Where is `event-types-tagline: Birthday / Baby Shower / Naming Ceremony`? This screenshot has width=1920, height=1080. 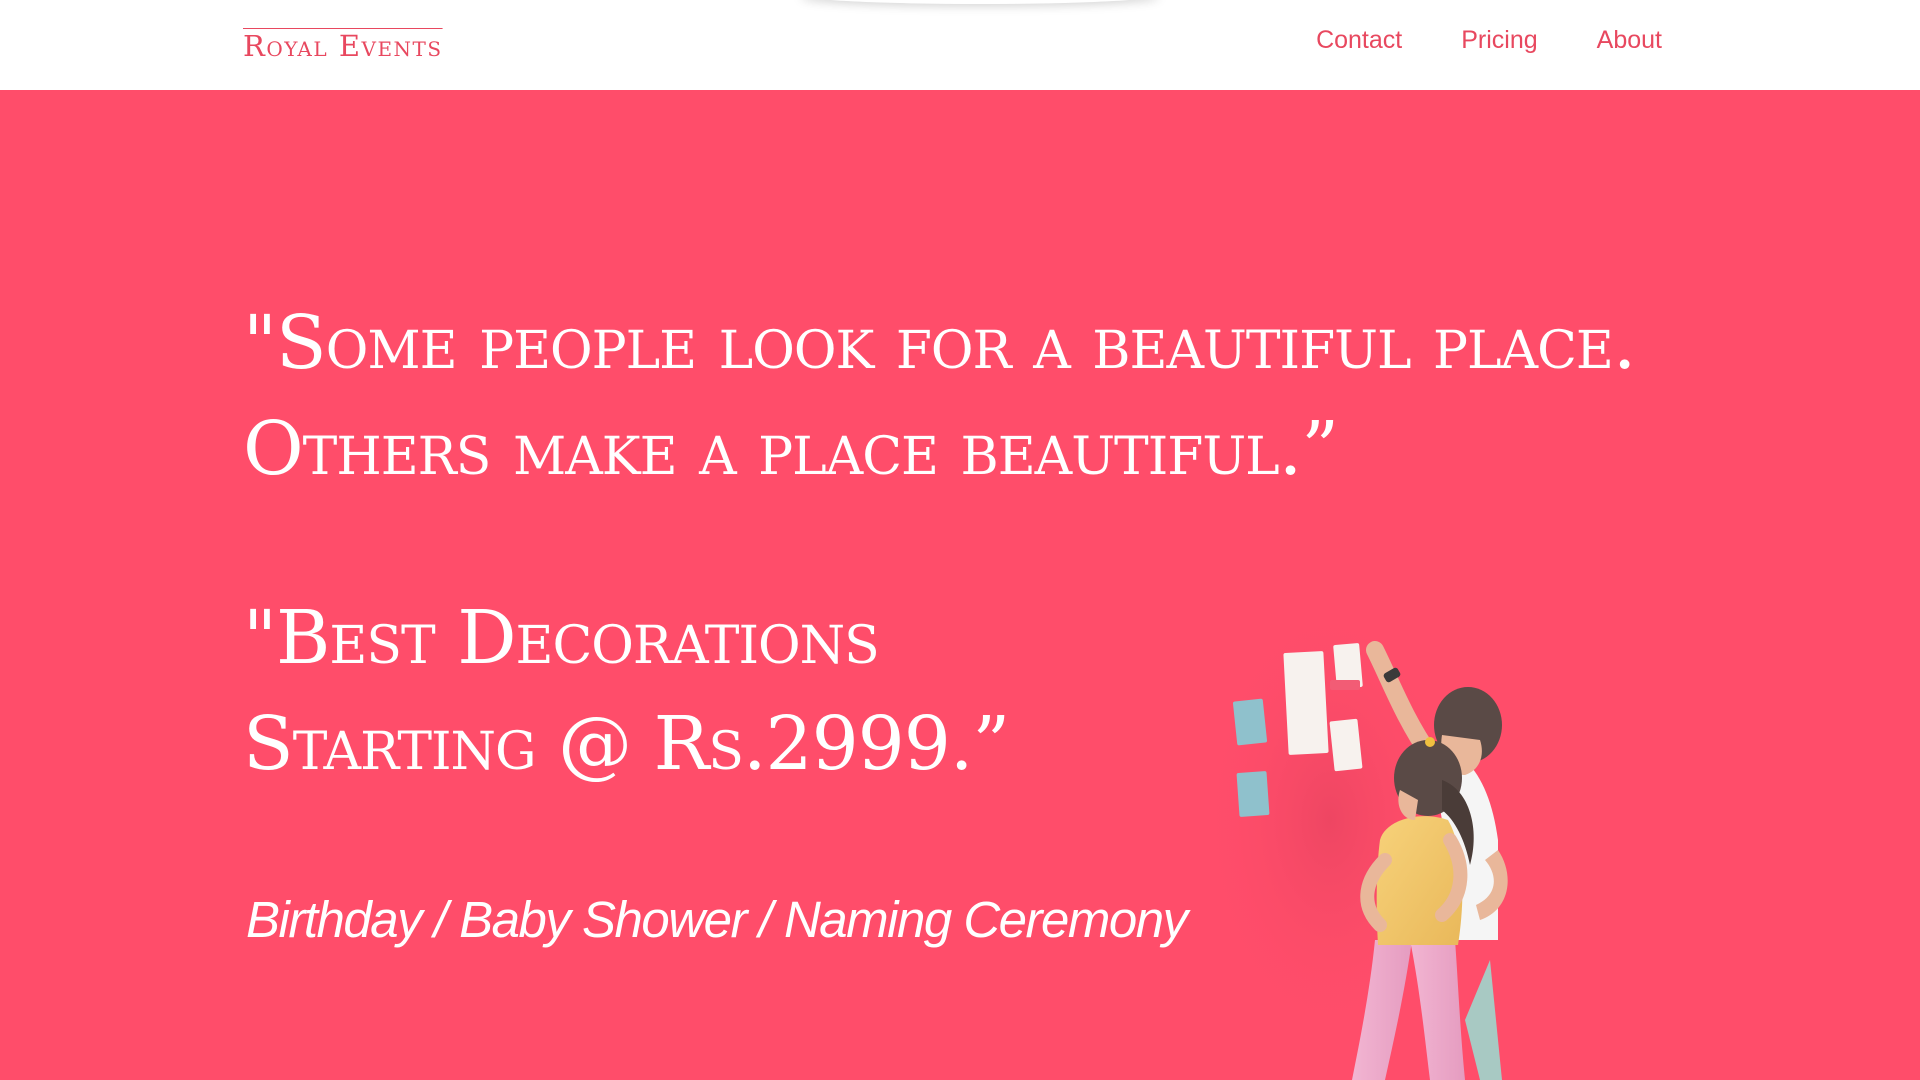
event-types-tagline: Birthday / Baby Shower / Naming Ceremony is located at coordinates (717, 919).